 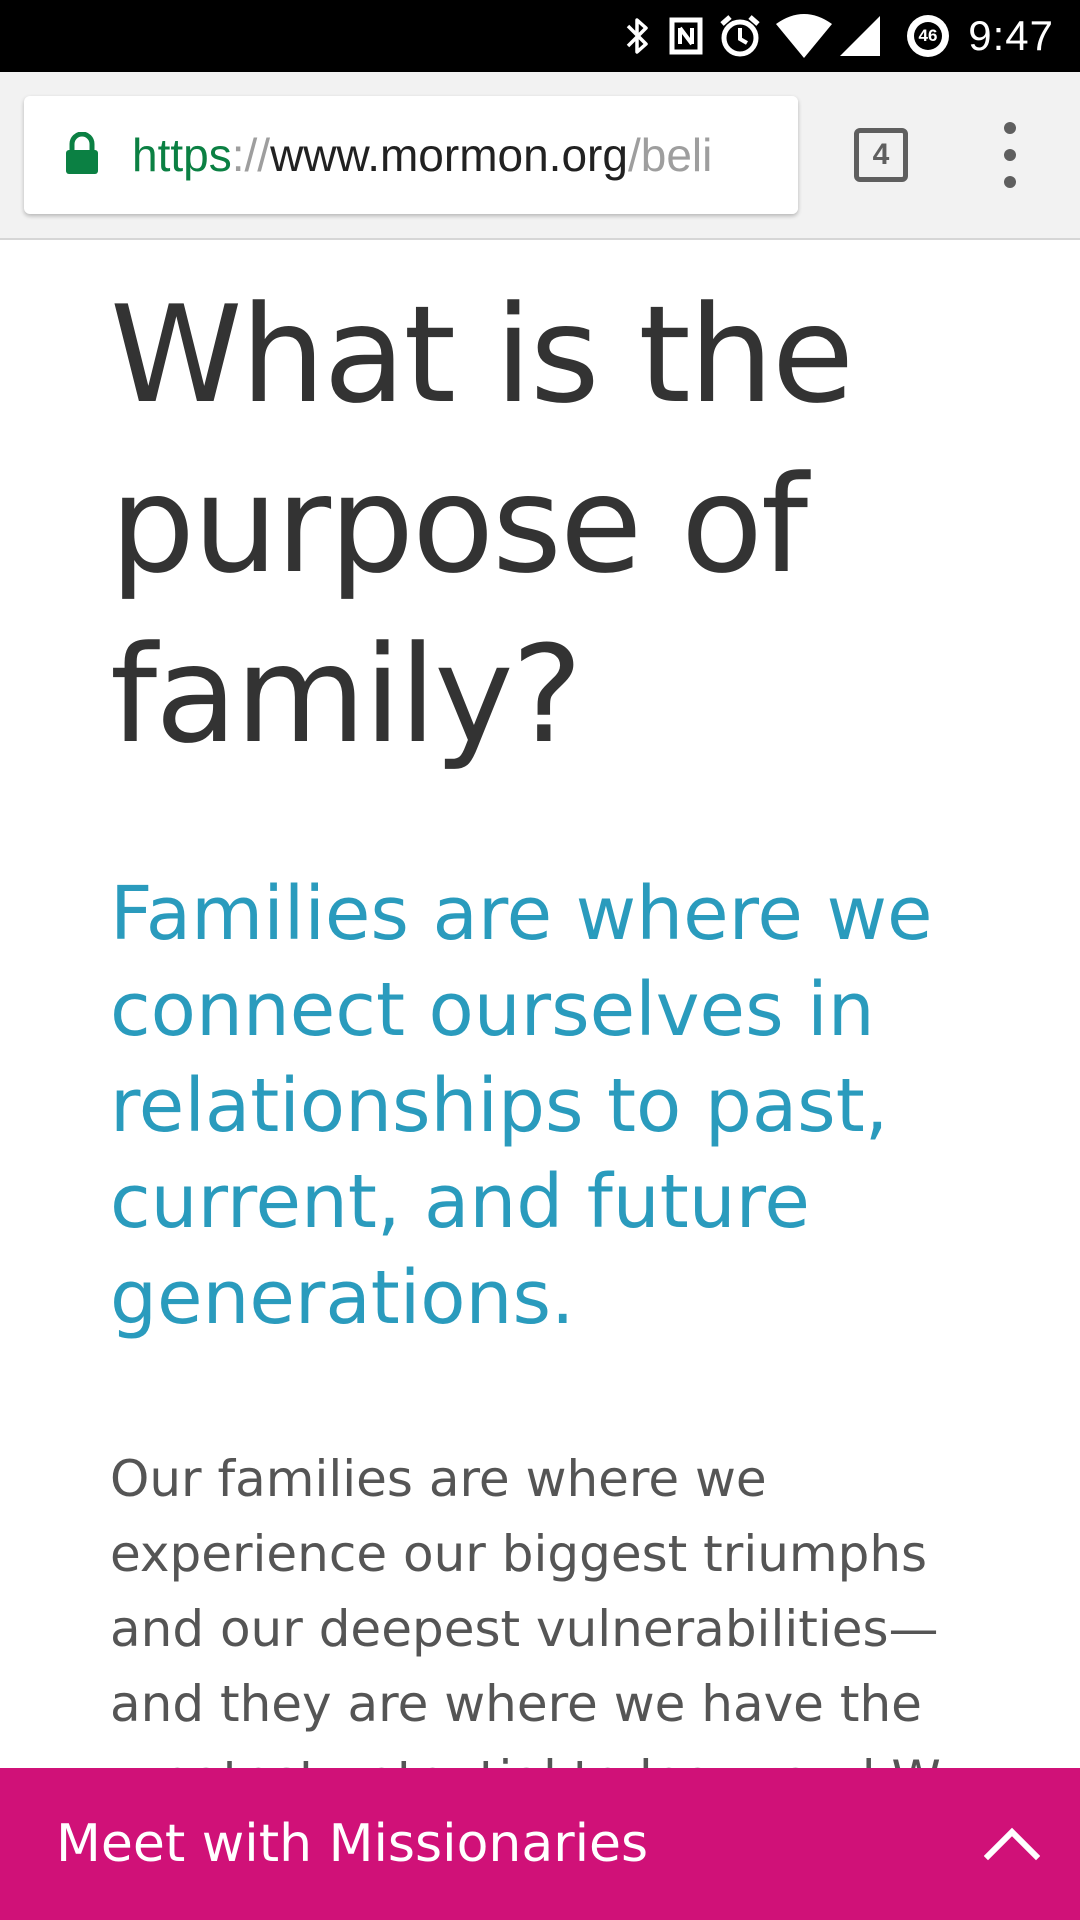 I want to click on status-clock: 9:47, so click(x=1011, y=35).